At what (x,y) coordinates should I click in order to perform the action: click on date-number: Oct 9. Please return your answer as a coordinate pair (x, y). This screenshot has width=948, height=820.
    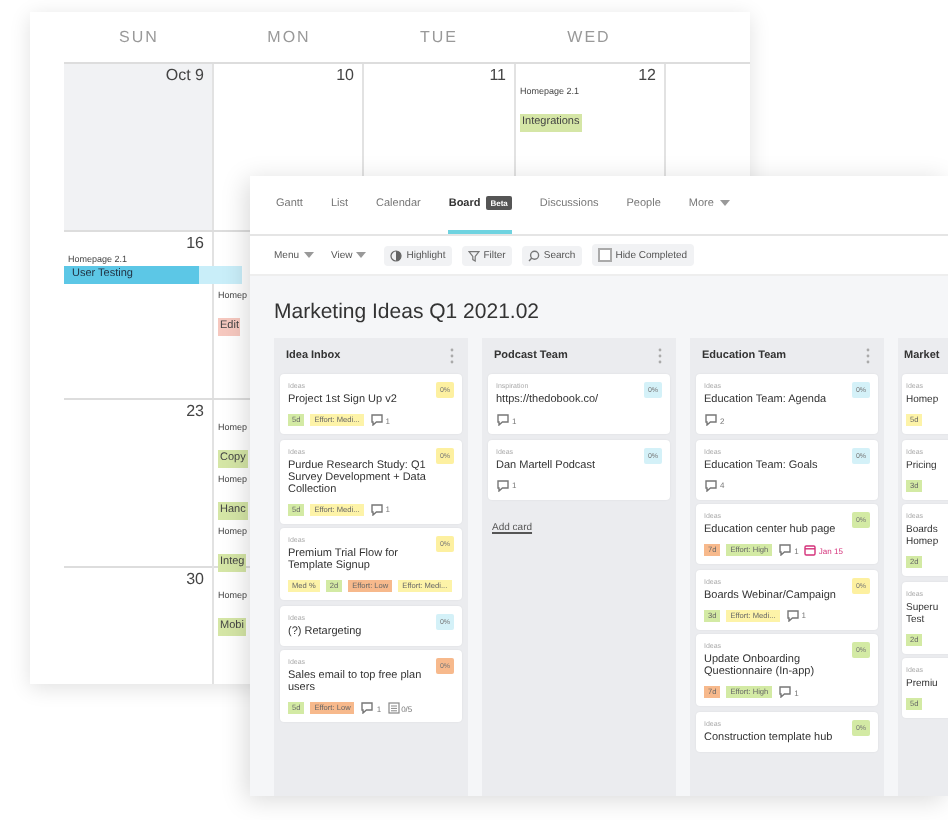
    Looking at the image, I should click on (184, 75).